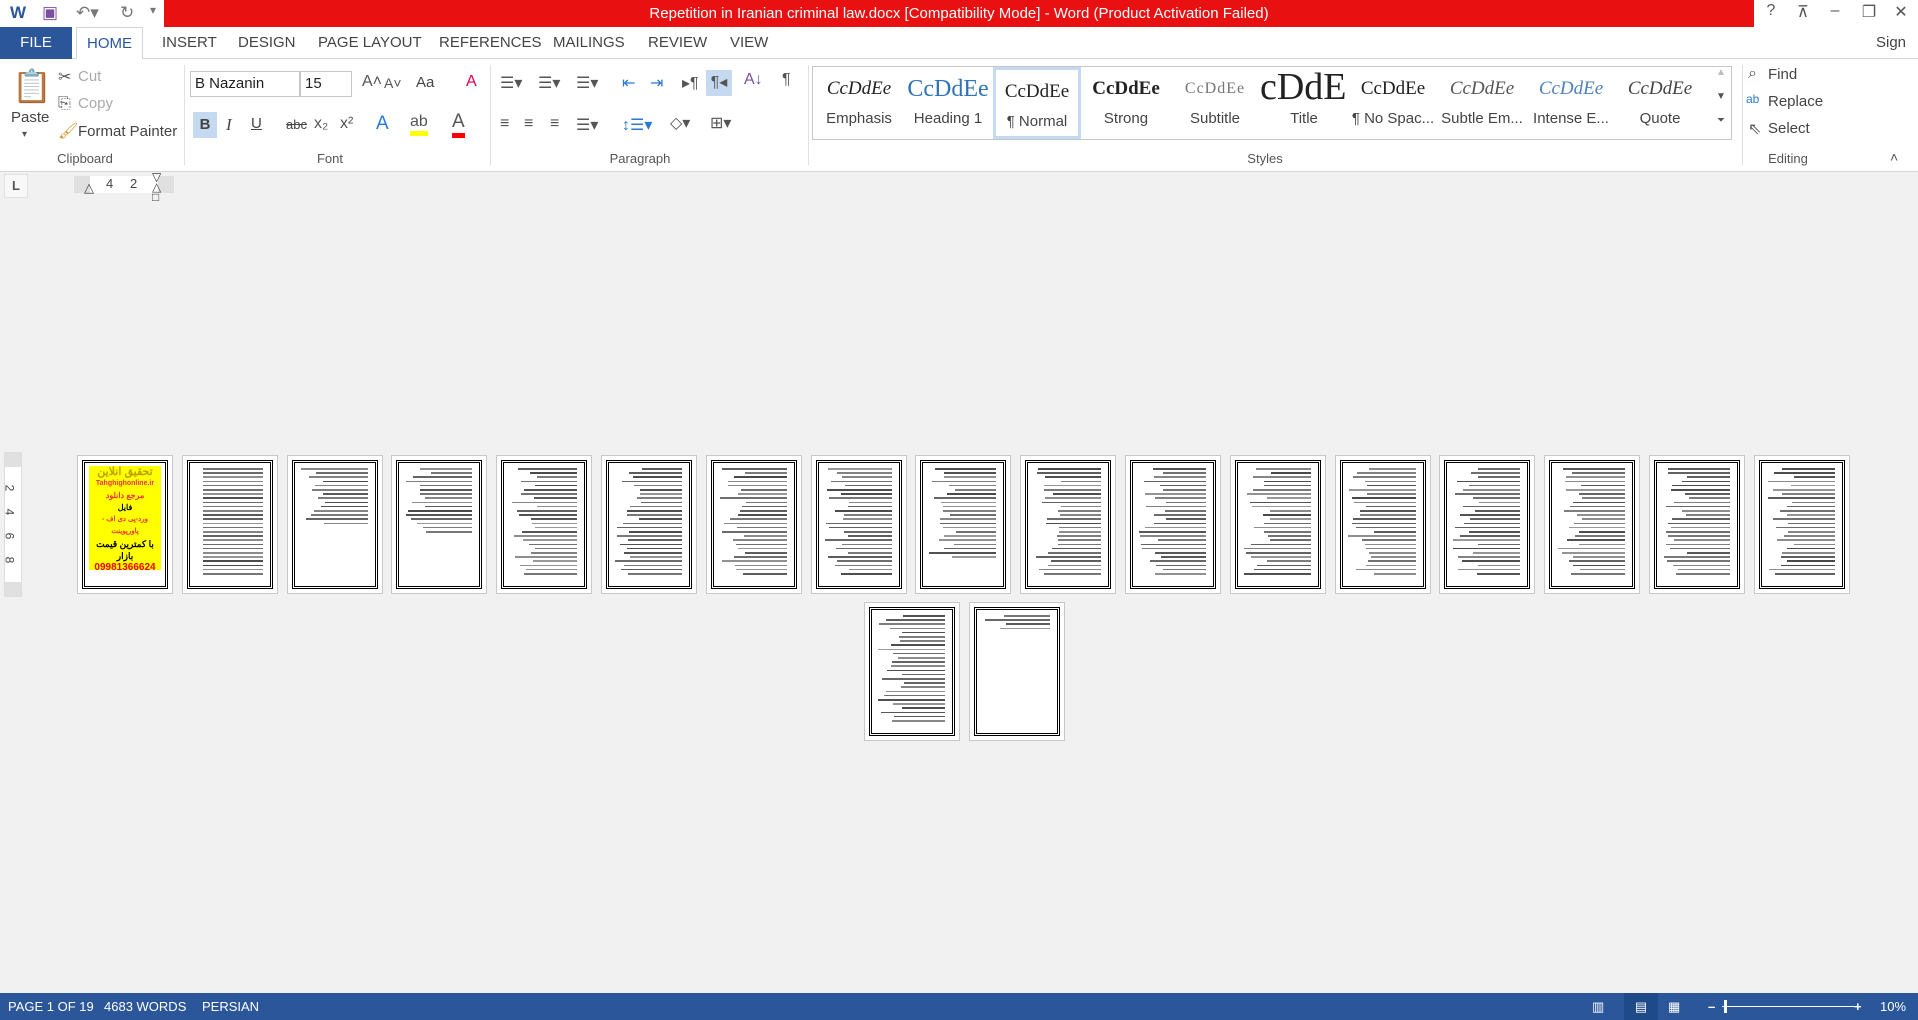  Describe the element at coordinates (267, 43) in the screenshot. I see `tab-design: DESIGN` at that location.